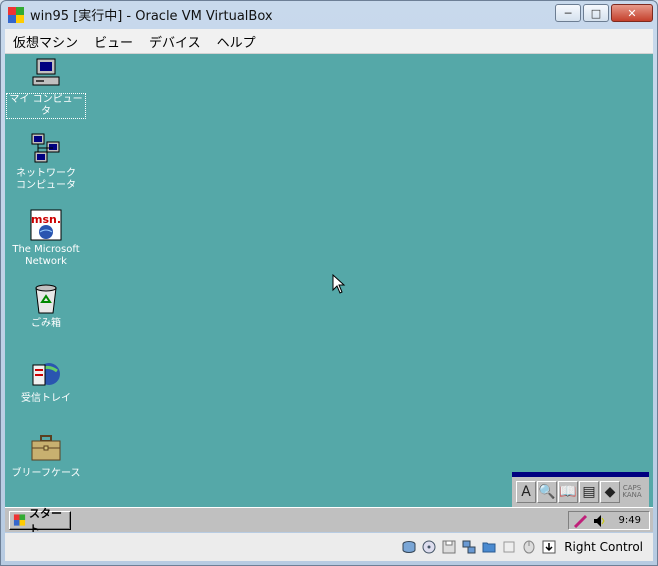 This screenshot has width=658, height=566. I want to click on ime-toolbar: A 🔍 📖 ▤ ◆ CAPS KANA, so click(580, 489).